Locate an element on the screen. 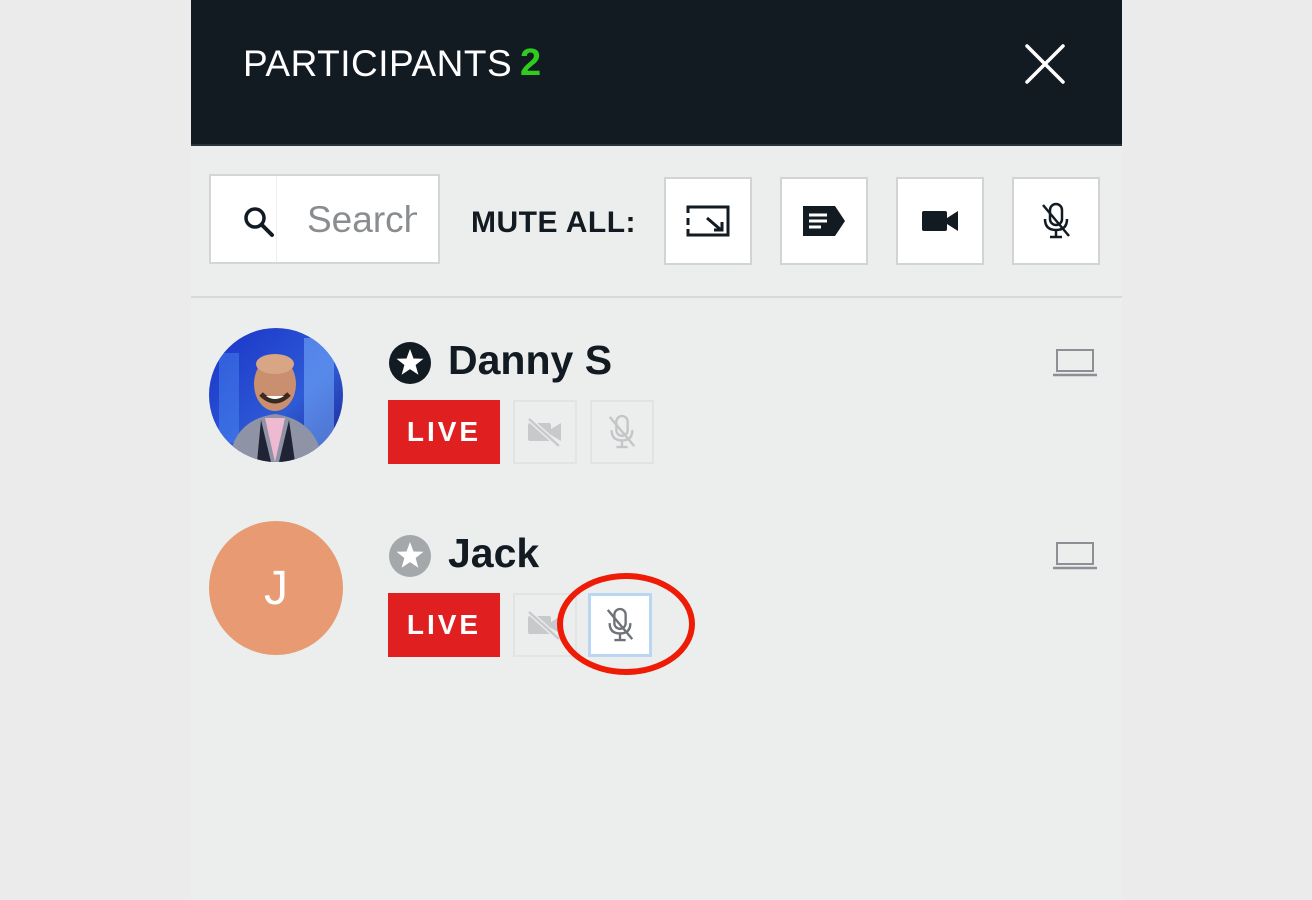 The width and height of the screenshot is (1312, 900). screen-share-icon is located at coordinates (708, 221).